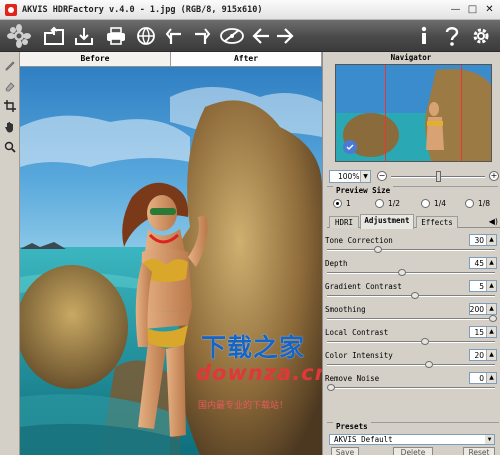 The image size is (500, 455). What do you see at coordinates (424, 36) in the screenshot?
I see `info-icon` at bounding box center [424, 36].